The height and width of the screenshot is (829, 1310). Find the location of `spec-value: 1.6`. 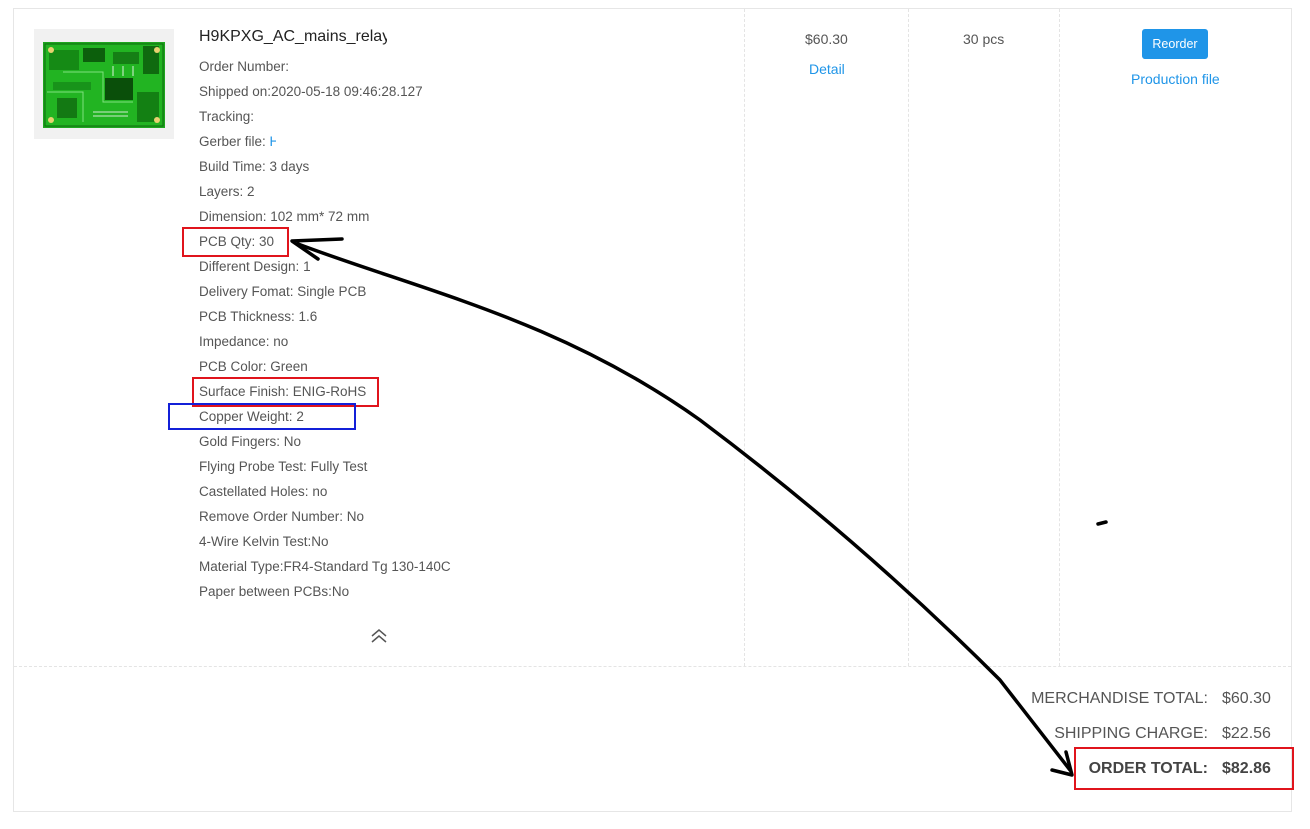

spec-value: 1.6 is located at coordinates (308, 316).